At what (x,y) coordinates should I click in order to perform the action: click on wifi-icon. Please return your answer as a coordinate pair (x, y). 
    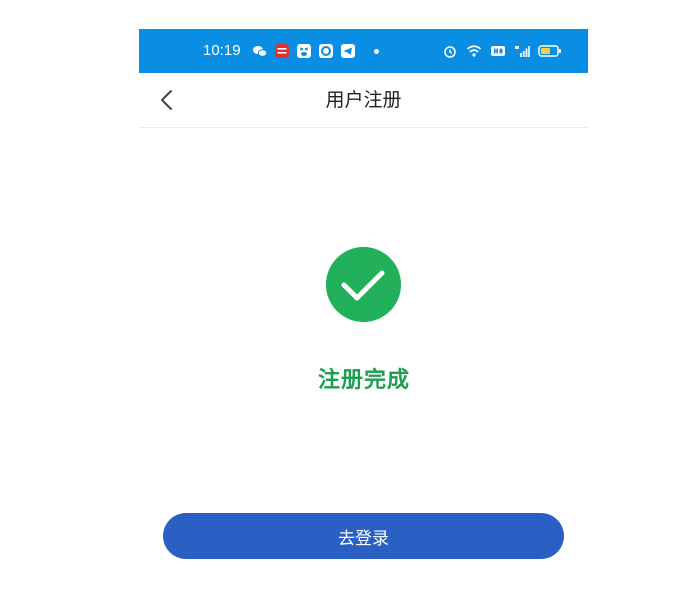
    Looking at the image, I should click on (474, 51).